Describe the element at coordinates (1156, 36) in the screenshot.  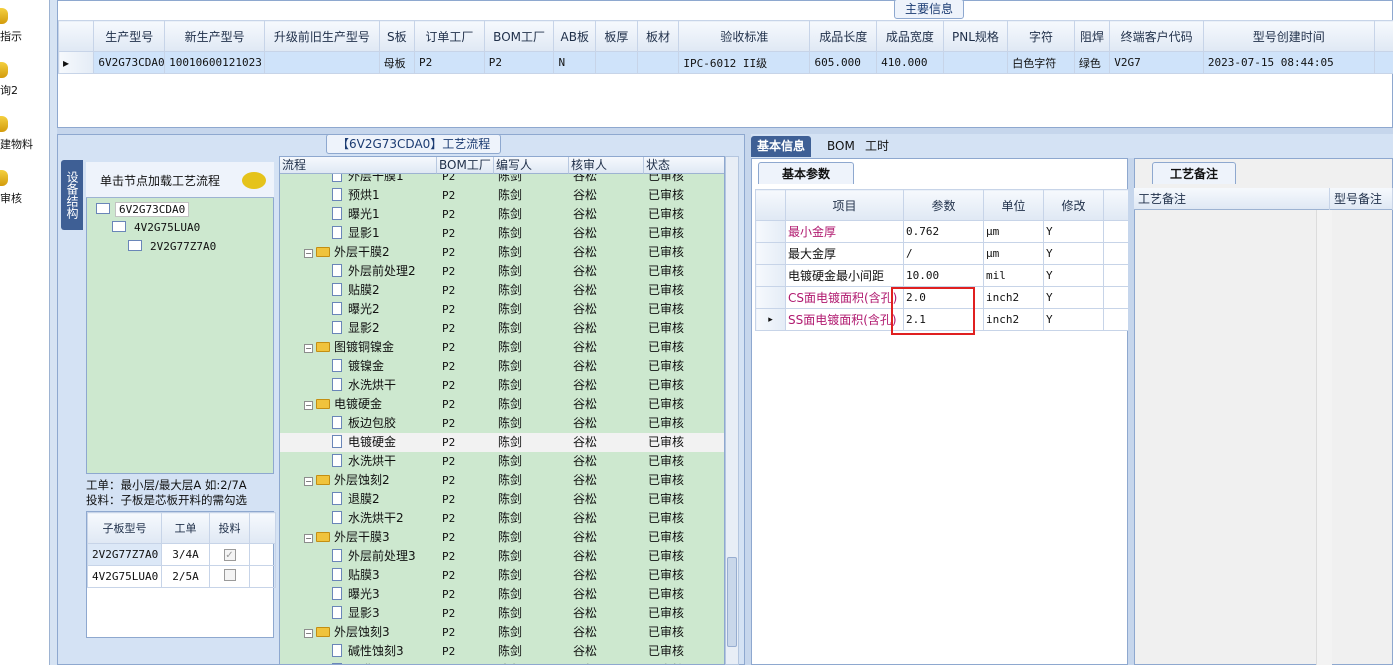
I see `column-header: 终端客户代码` at that location.